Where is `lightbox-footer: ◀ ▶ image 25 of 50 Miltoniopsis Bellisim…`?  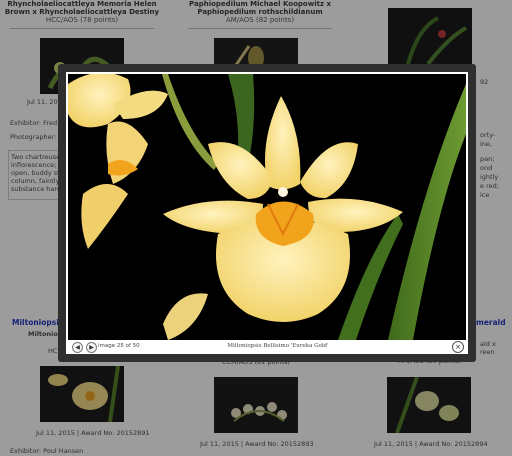 lightbox-footer: ◀ ▶ image 25 of 50 Miltoniopsis Bellisim… is located at coordinates (267, 347).